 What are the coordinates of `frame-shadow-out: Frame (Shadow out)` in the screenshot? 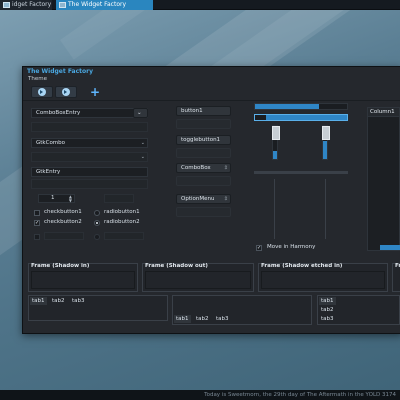 It's located at (198, 277).